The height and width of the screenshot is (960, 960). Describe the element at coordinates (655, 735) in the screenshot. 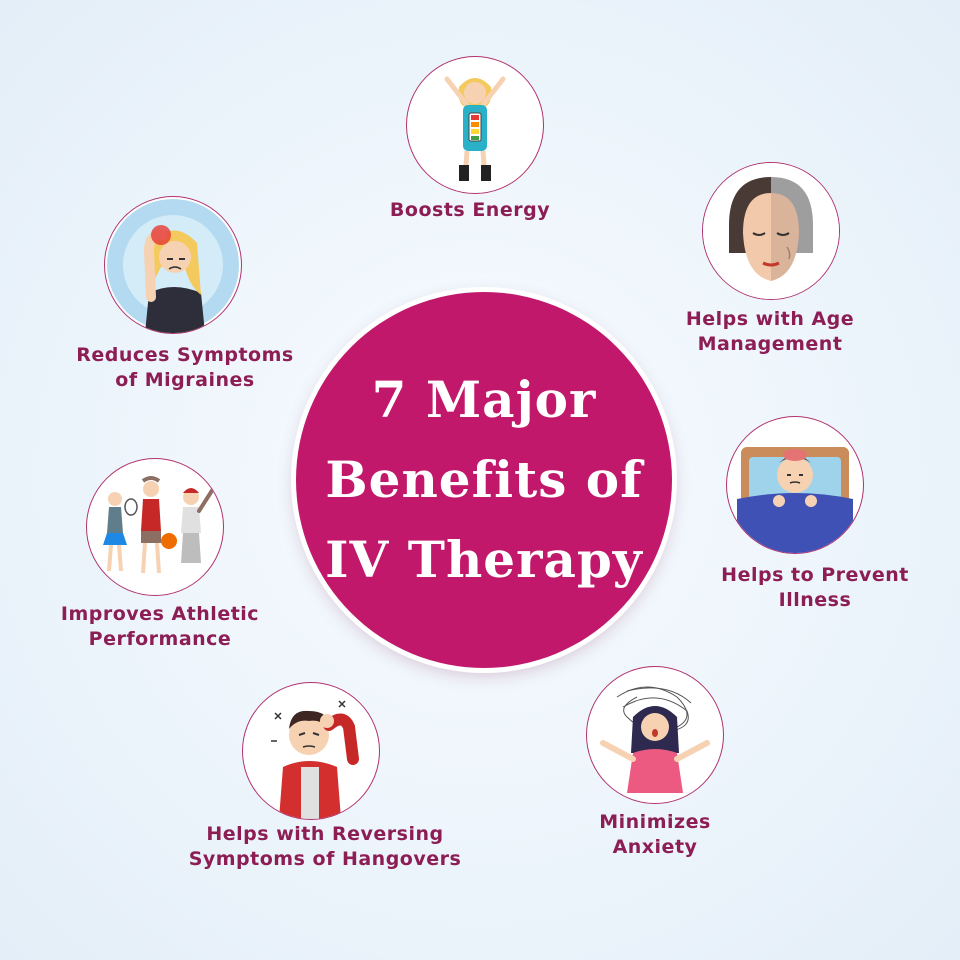

I see `anxious-woman-icon` at that location.